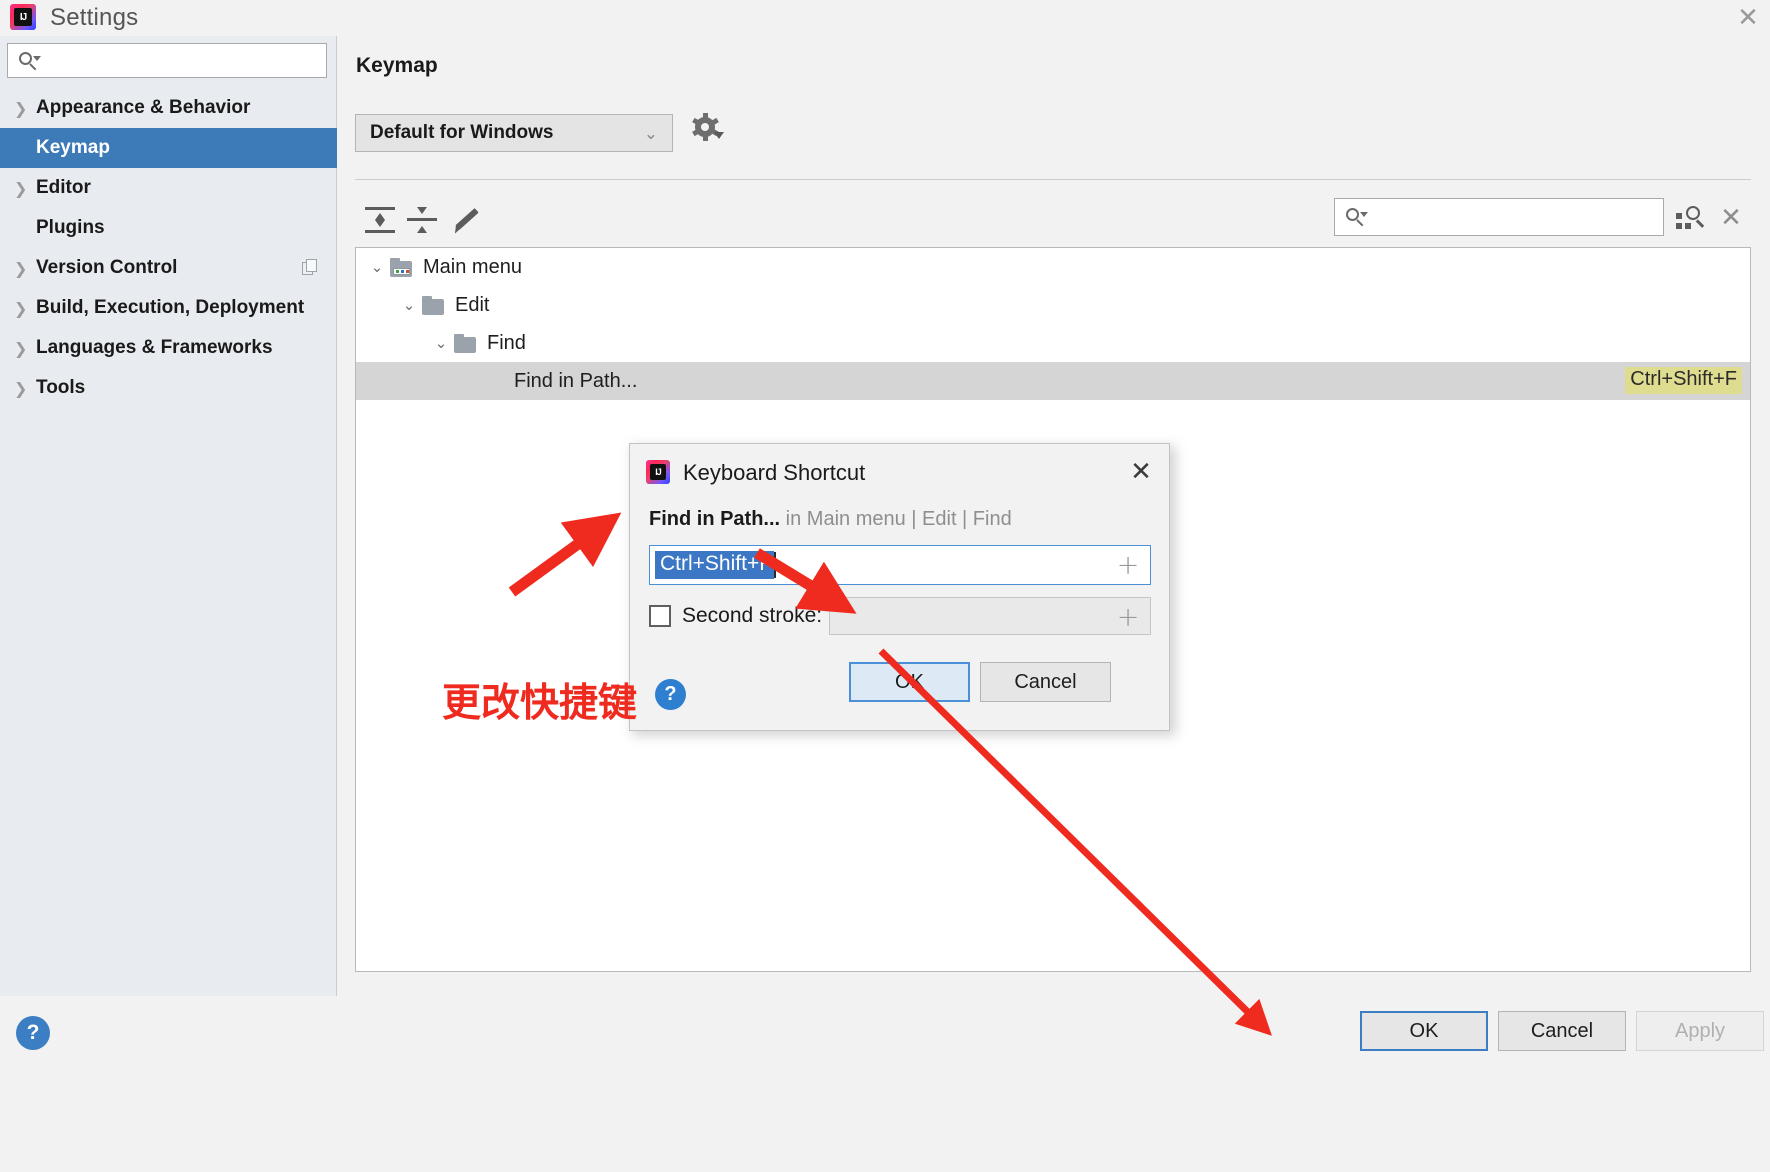 This screenshot has height=1172, width=1770. I want to click on keymap-search-input, so click(1514, 217).